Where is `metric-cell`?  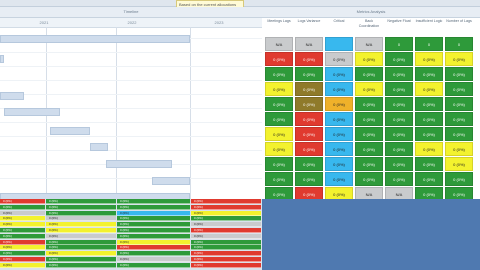 metric-cell is located at coordinates (339, 44).